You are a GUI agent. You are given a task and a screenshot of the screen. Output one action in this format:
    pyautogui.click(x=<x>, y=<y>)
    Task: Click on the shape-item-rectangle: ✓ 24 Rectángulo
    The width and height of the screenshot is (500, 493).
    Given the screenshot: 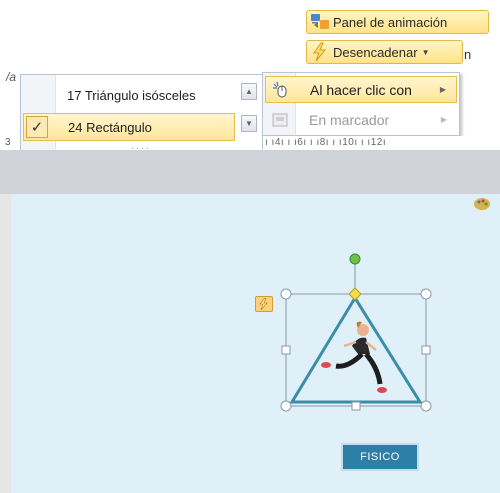 What is the action you would take?
    pyautogui.click(x=129, y=127)
    